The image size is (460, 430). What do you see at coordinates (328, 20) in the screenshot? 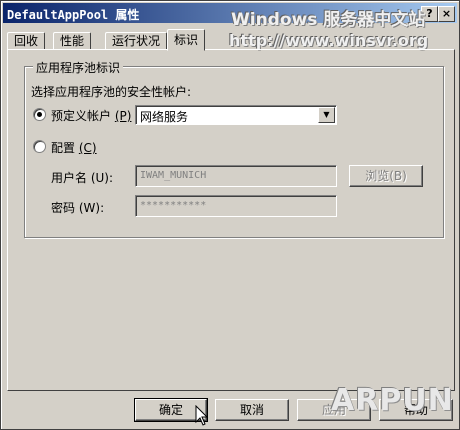
I see `watermark-text: Windows 服务器中文站` at bounding box center [328, 20].